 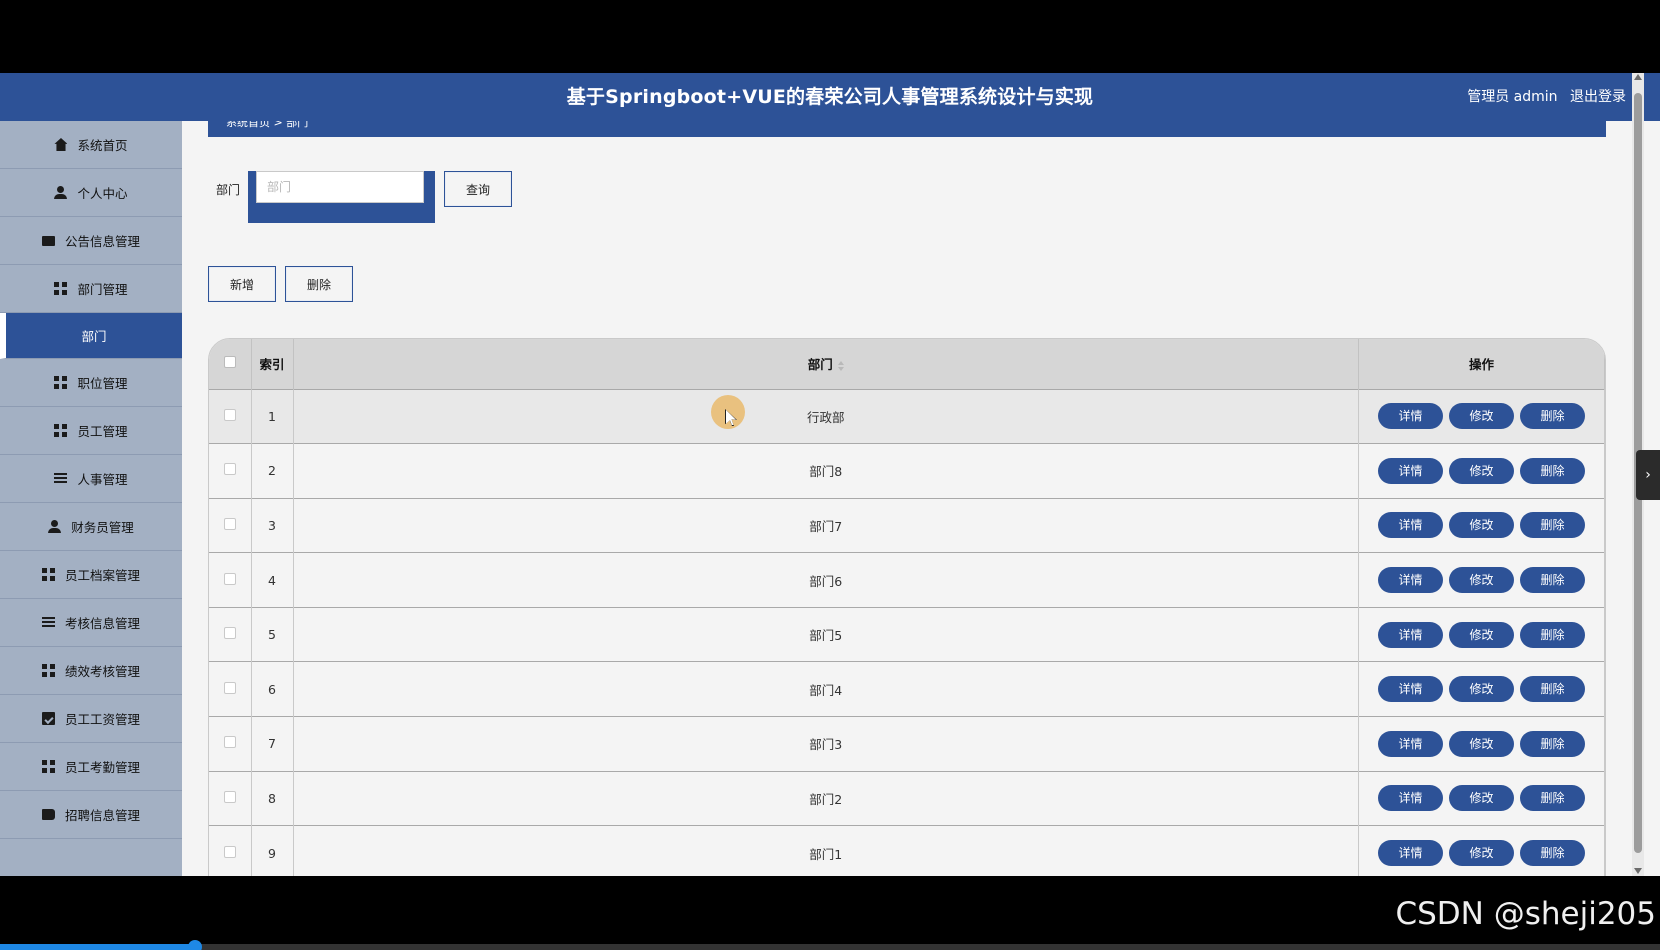 What do you see at coordinates (907, 798) in the screenshot?
I see `table-row: 8 部门2 详情 修改 删除` at bounding box center [907, 798].